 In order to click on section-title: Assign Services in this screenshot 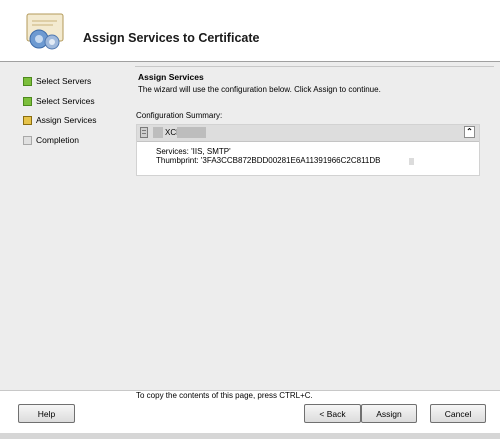, I will do `click(171, 77)`.